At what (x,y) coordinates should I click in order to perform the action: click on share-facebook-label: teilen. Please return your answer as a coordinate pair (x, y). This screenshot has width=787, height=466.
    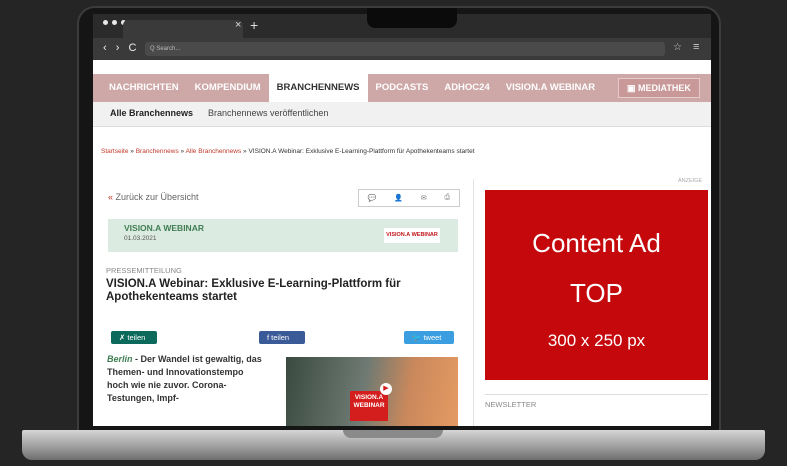
    Looking at the image, I should click on (280, 337).